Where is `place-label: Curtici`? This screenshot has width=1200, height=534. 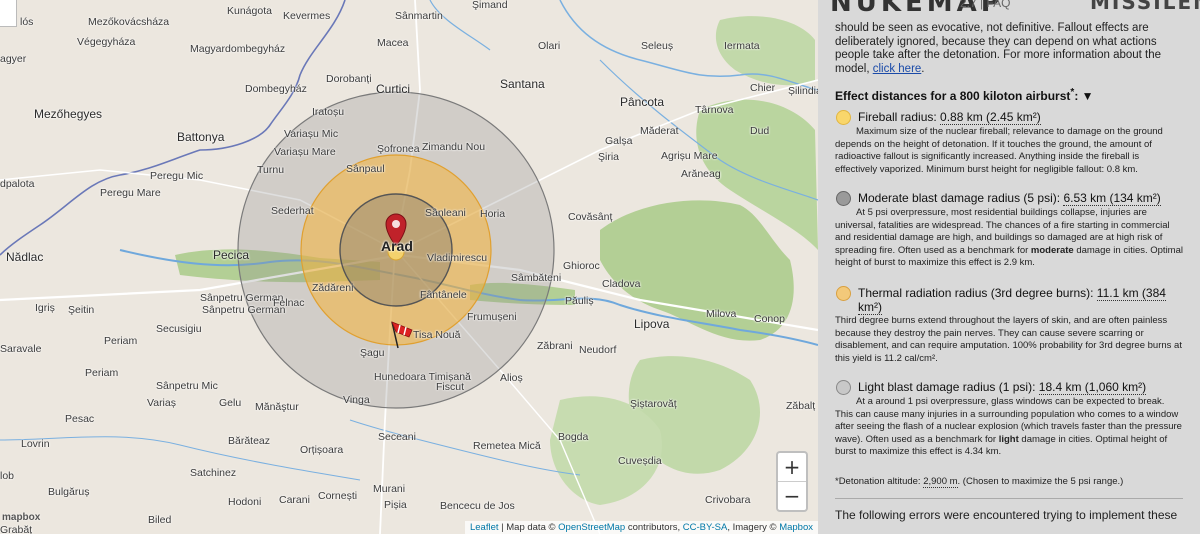 place-label: Curtici is located at coordinates (393, 89).